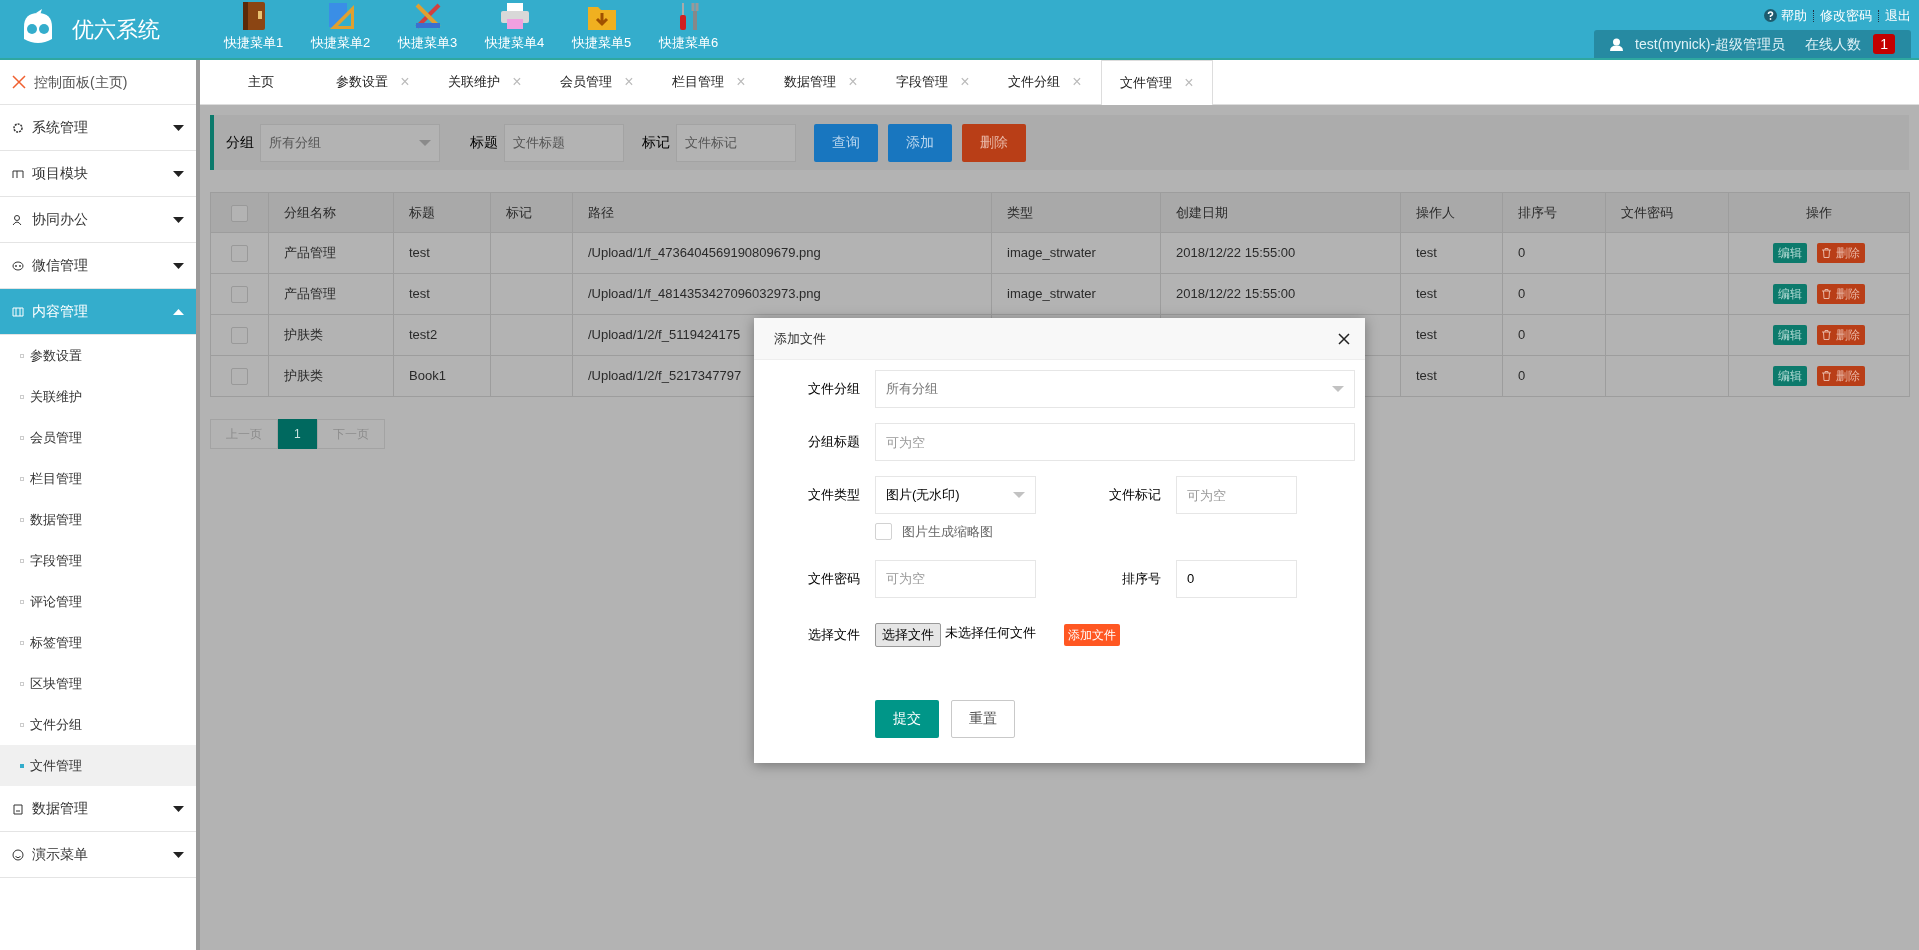 The image size is (1919, 950). Describe the element at coordinates (98, 809) in the screenshot. I see `sidebar-menu-item: 数据管理` at that location.